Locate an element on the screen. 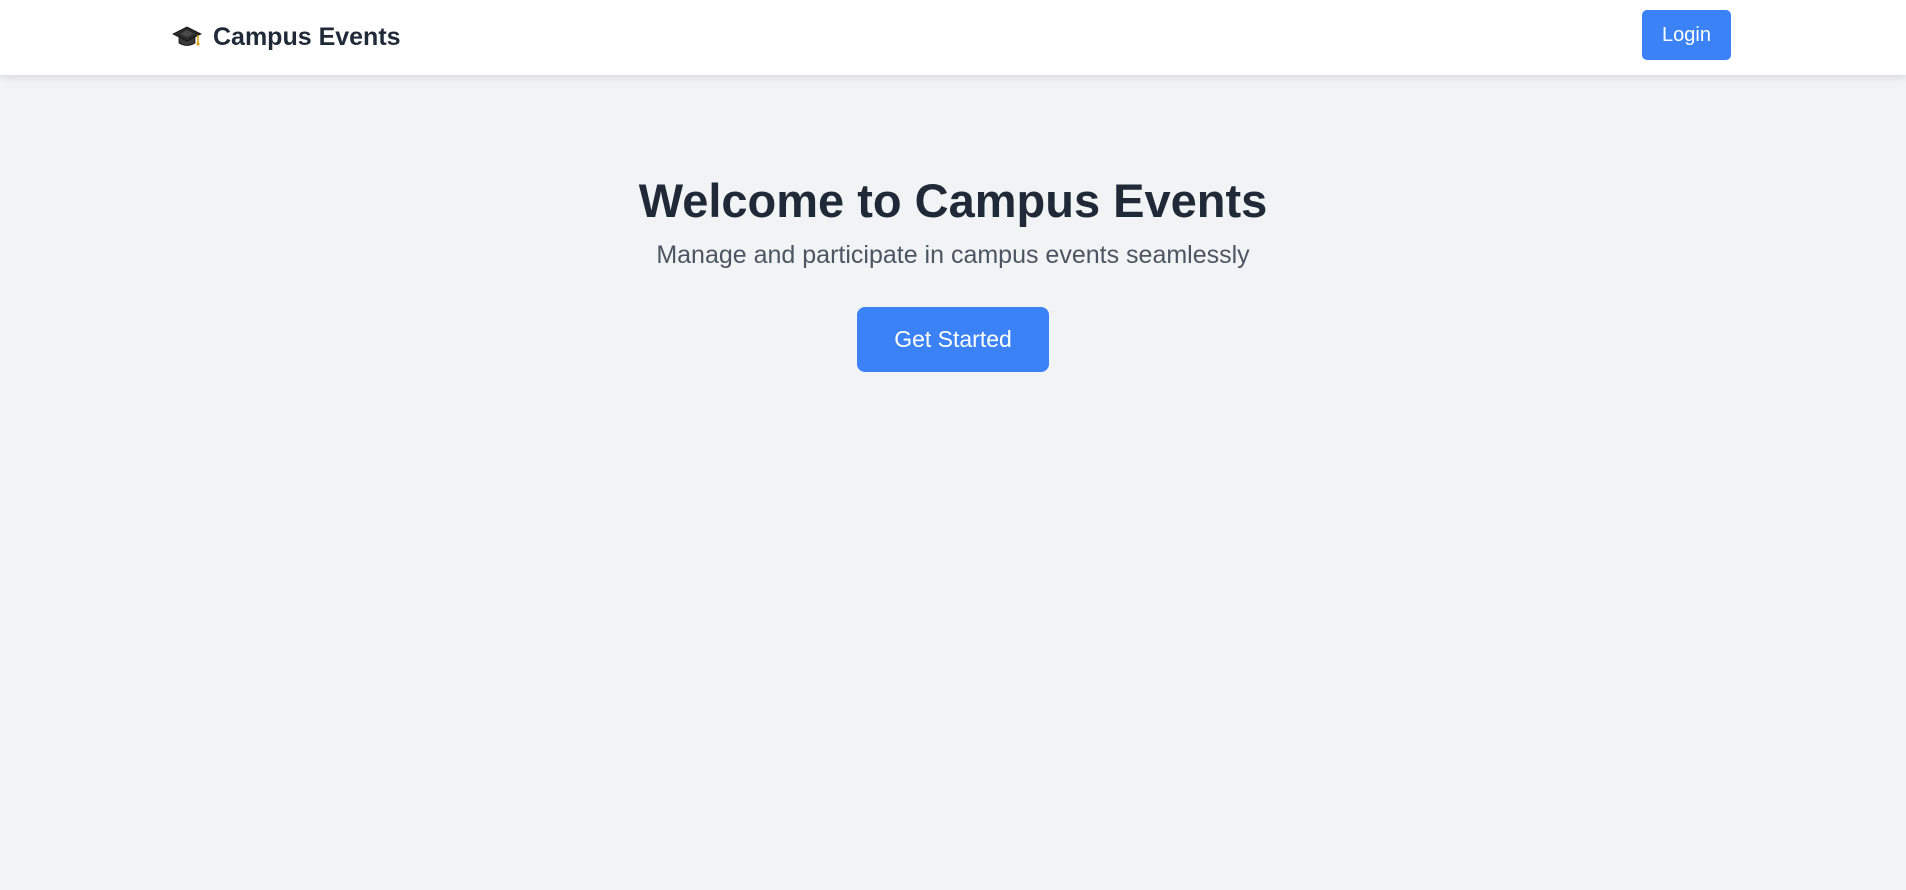 The height and width of the screenshot is (890, 1906). brand-name: Campus Events is located at coordinates (307, 36).